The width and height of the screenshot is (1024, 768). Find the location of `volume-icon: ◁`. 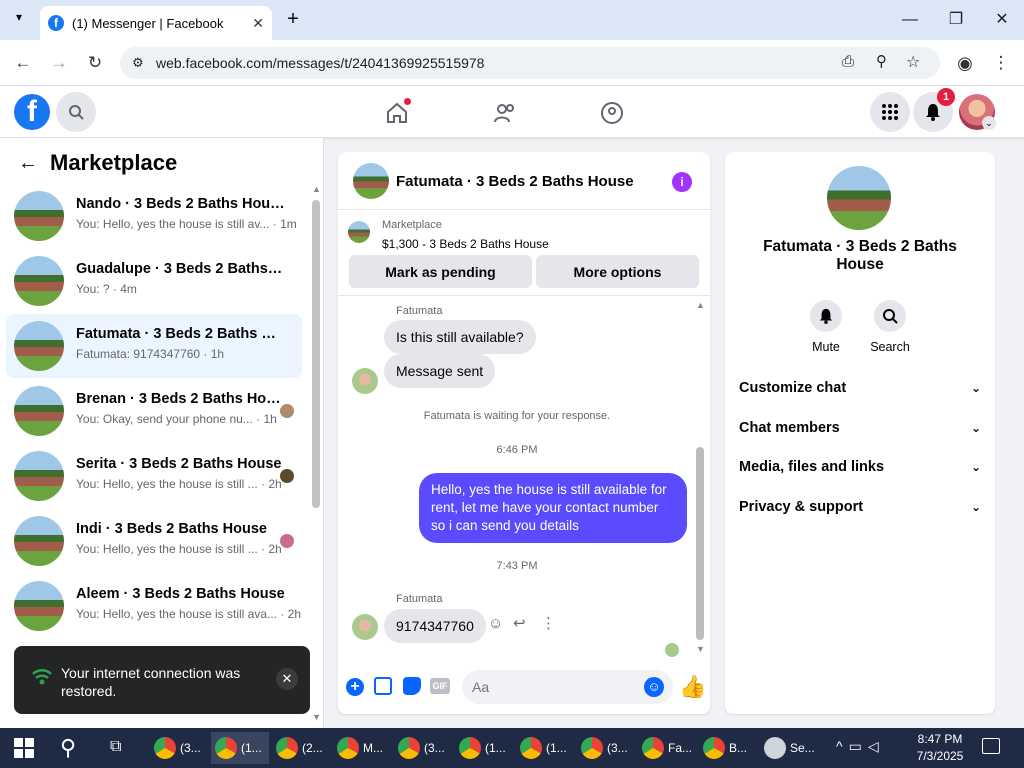

volume-icon: ◁ is located at coordinates (876, 746).